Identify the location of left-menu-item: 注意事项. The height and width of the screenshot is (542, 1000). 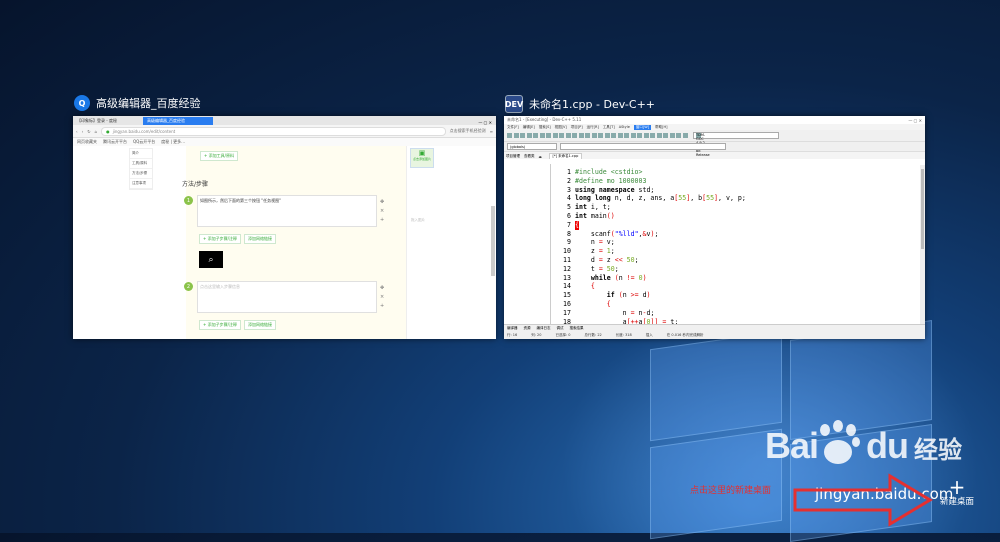
(141, 184).